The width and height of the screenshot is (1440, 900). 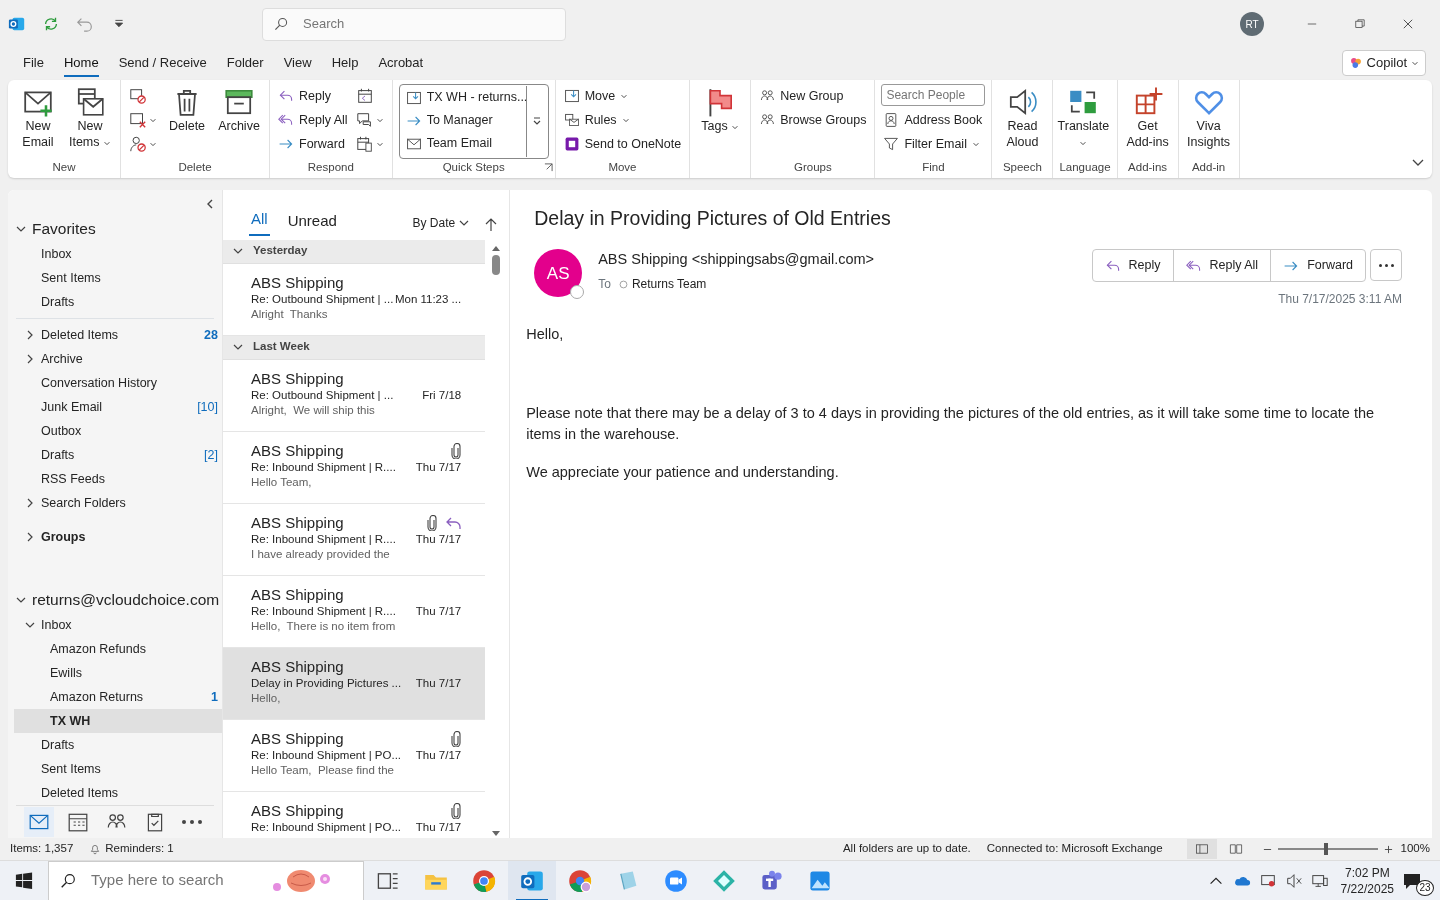 I want to click on folder-item: Drafts [2], so click(x=118, y=455).